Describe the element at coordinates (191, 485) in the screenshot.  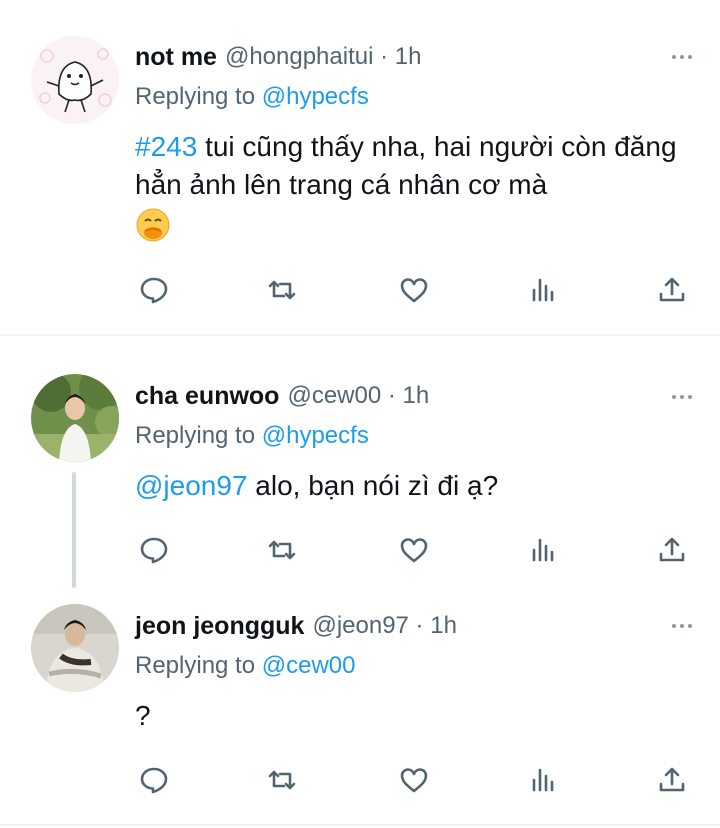
I see `mention-link: @jeon97` at that location.